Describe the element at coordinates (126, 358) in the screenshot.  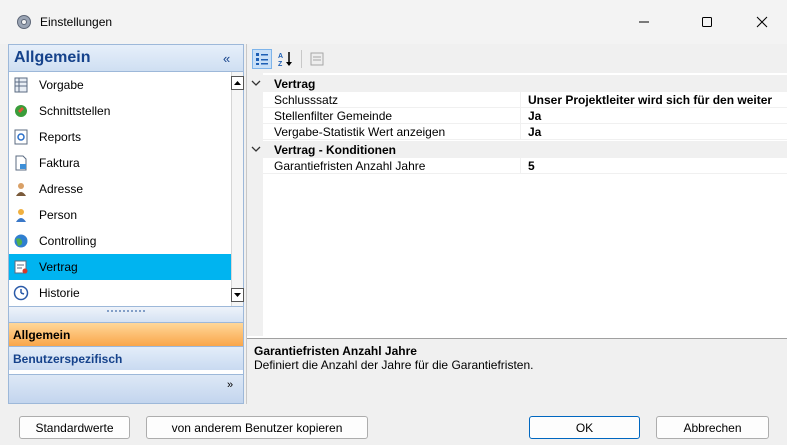
I see `group-benutzerspezifisch: Benutzerspezifisch` at that location.